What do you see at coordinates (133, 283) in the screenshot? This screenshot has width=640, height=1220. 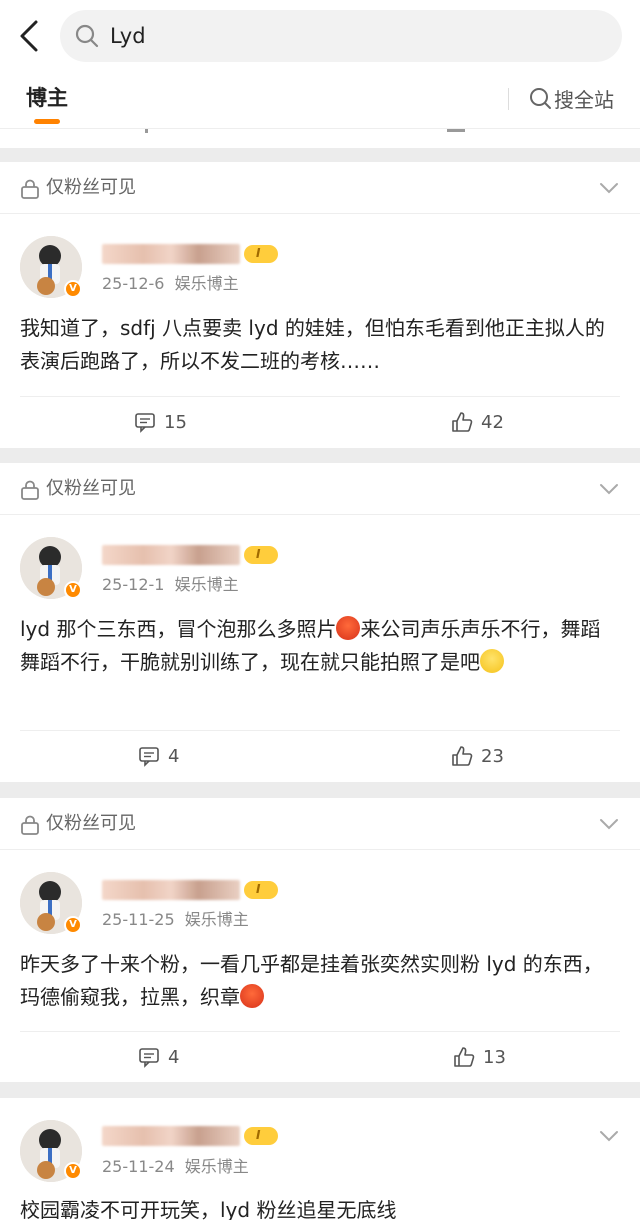 I see `post-date: 25-12-6` at bounding box center [133, 283].